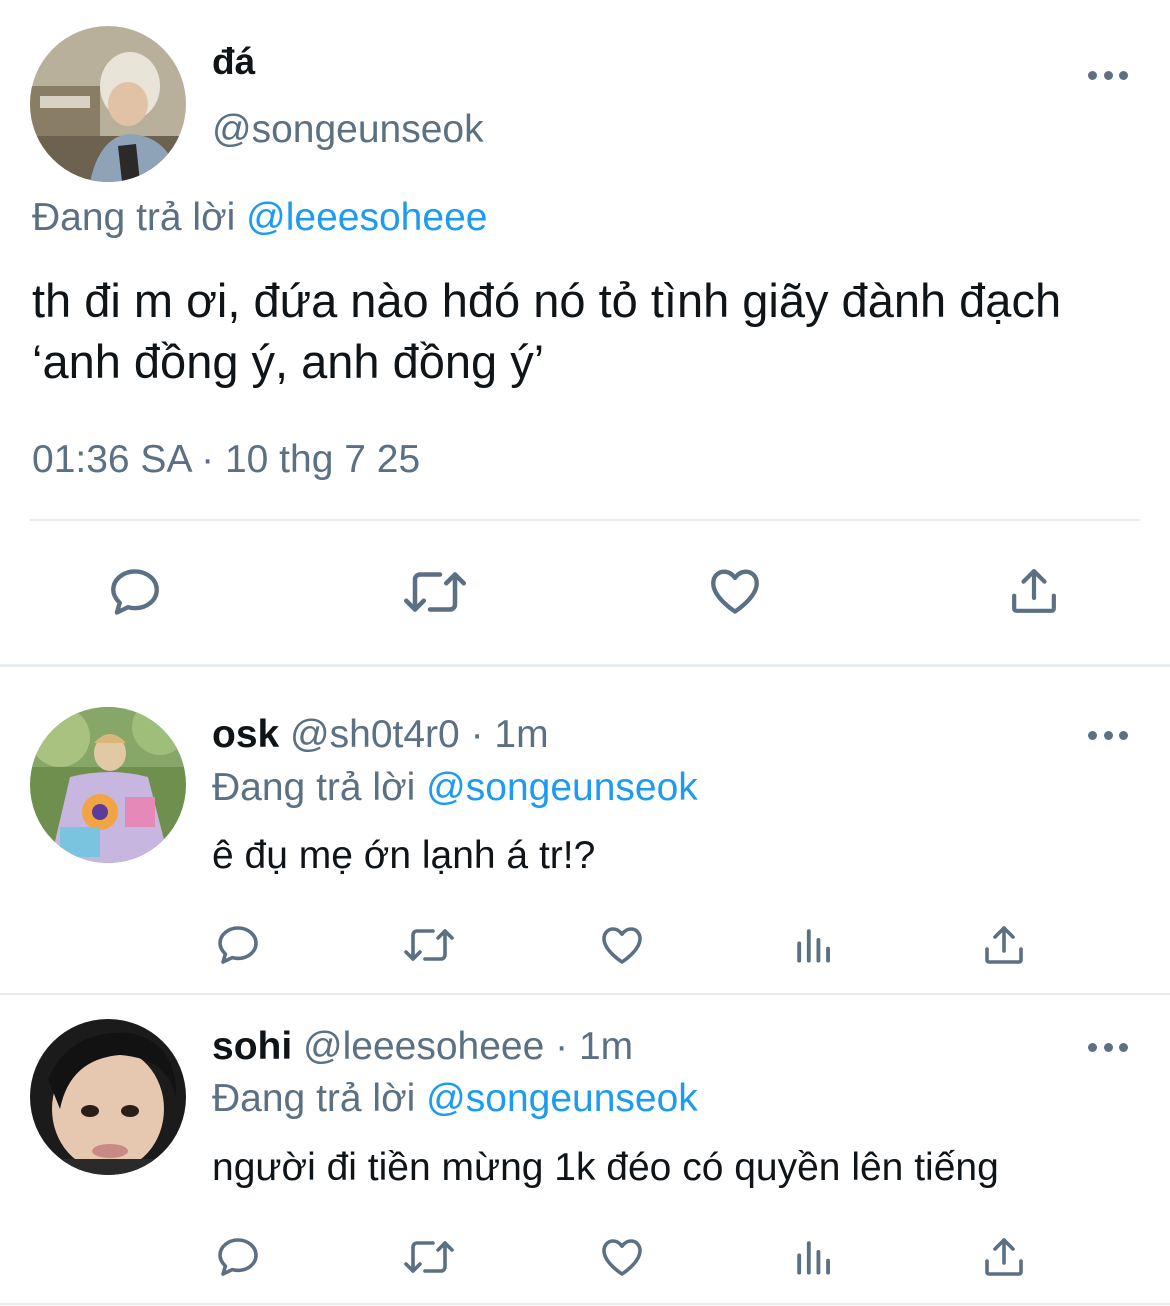 This screenshot has width=1170, height=1306. I want to click on main-more-icon, so click(1108, 75).